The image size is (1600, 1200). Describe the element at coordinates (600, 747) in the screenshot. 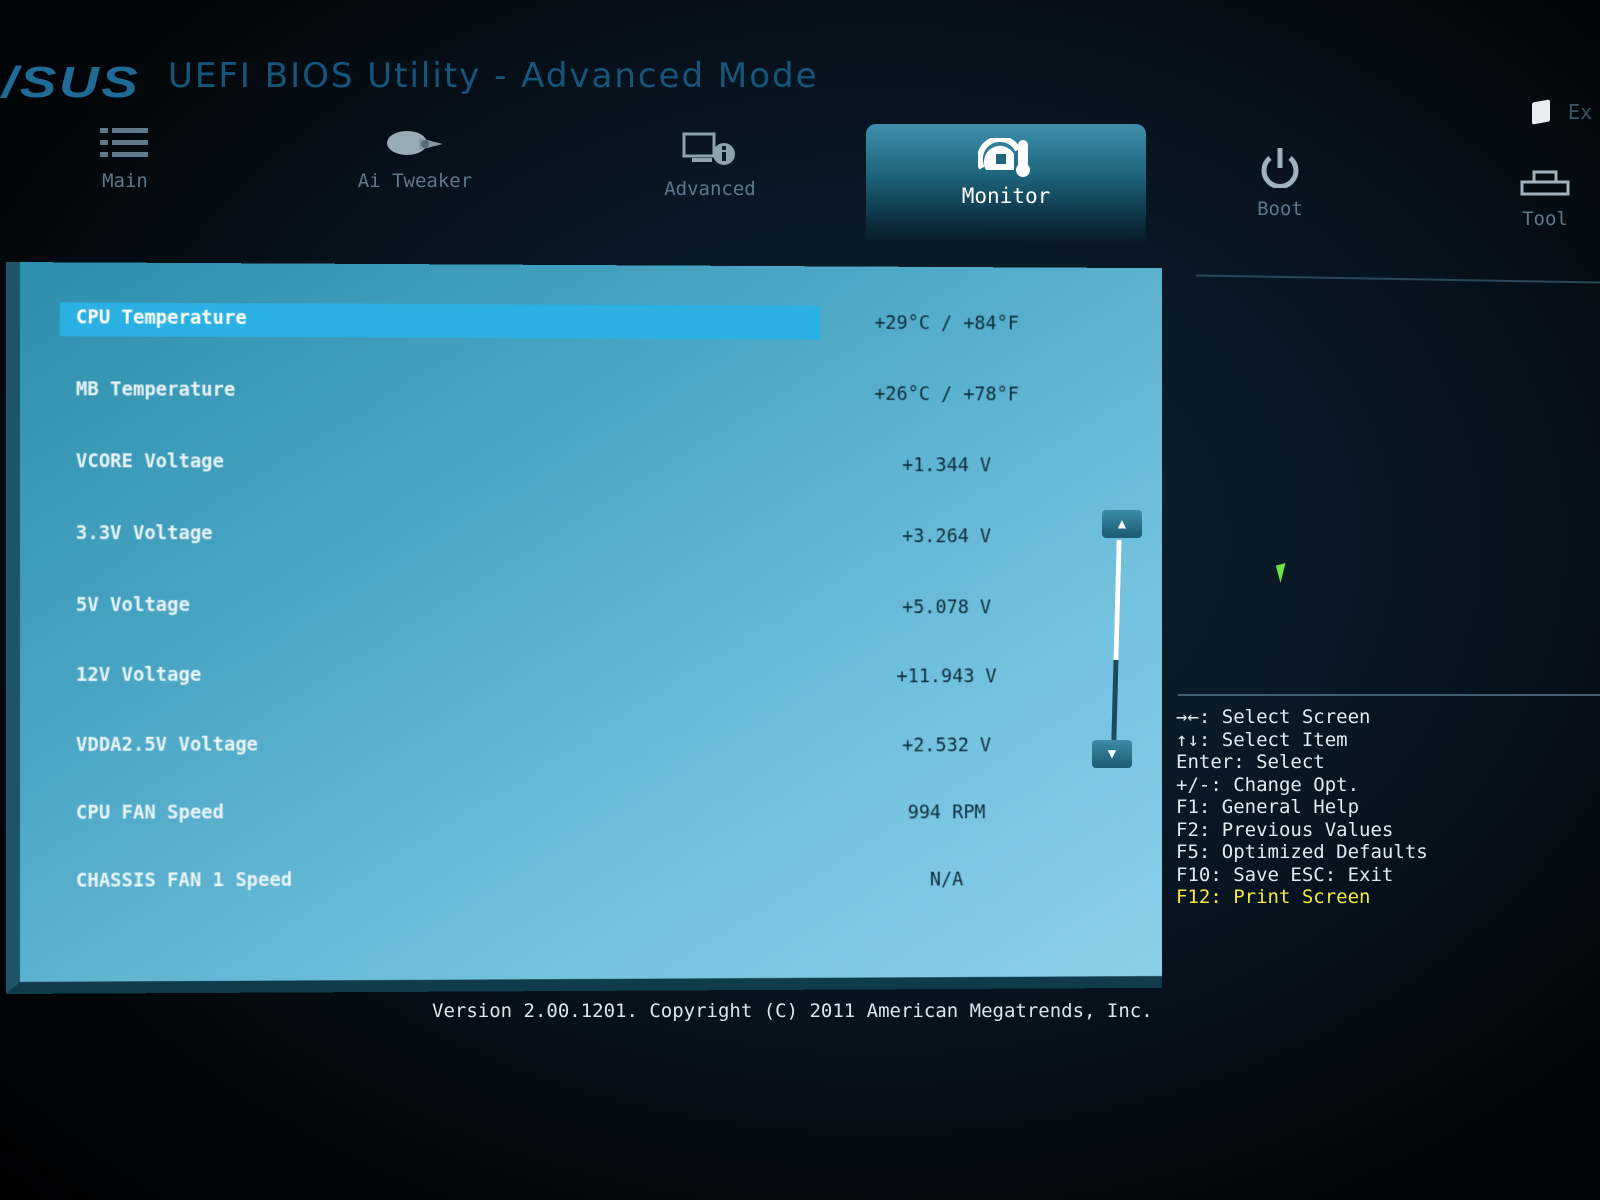

I see `monitor-row-vdda25v-voltage: VDDA2.5V Voltage +2.532 V` at that location.